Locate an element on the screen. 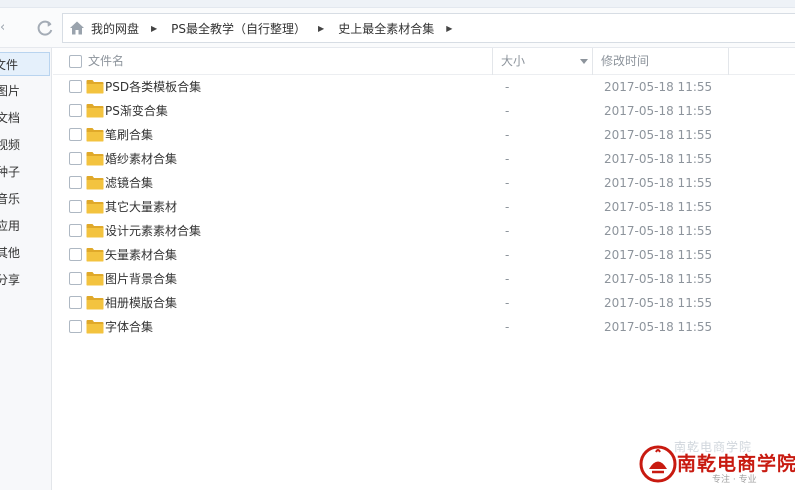  file-name: PSD各类模板合集 is located at coordinates (153, 87).